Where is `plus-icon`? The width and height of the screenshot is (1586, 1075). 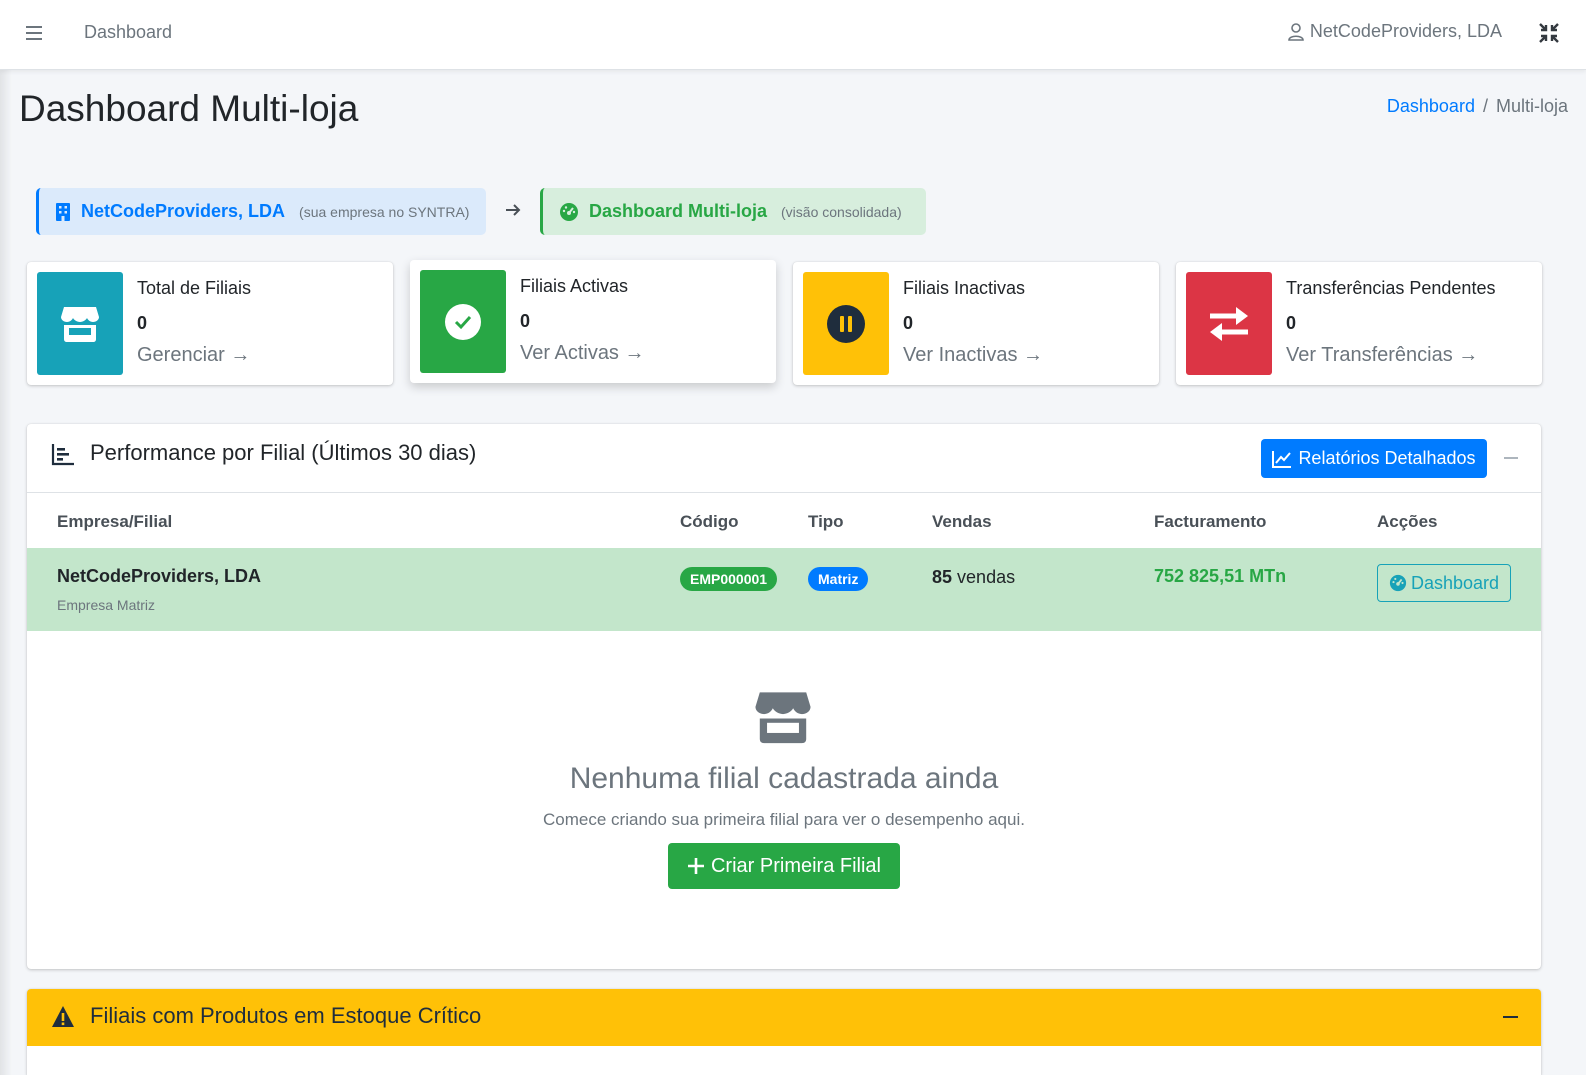 plus-icon is located at coordinates (695, 866).